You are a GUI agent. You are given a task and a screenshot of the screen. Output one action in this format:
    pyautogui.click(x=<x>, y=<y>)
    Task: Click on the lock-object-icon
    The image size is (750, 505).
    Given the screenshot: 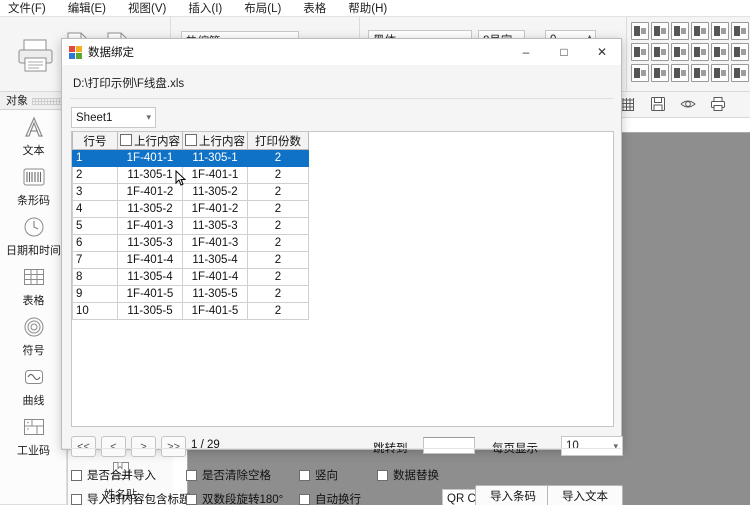 What is the action you would take?
    pyautogui.click(x=720, y=73)
    